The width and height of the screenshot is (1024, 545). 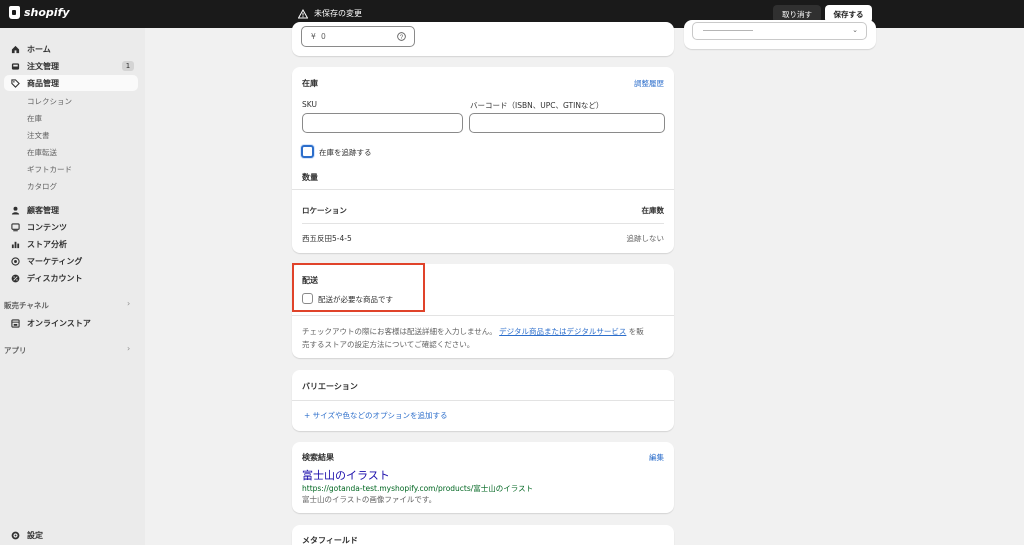 I want to click on chart-icon, so click(x=15, y=244).